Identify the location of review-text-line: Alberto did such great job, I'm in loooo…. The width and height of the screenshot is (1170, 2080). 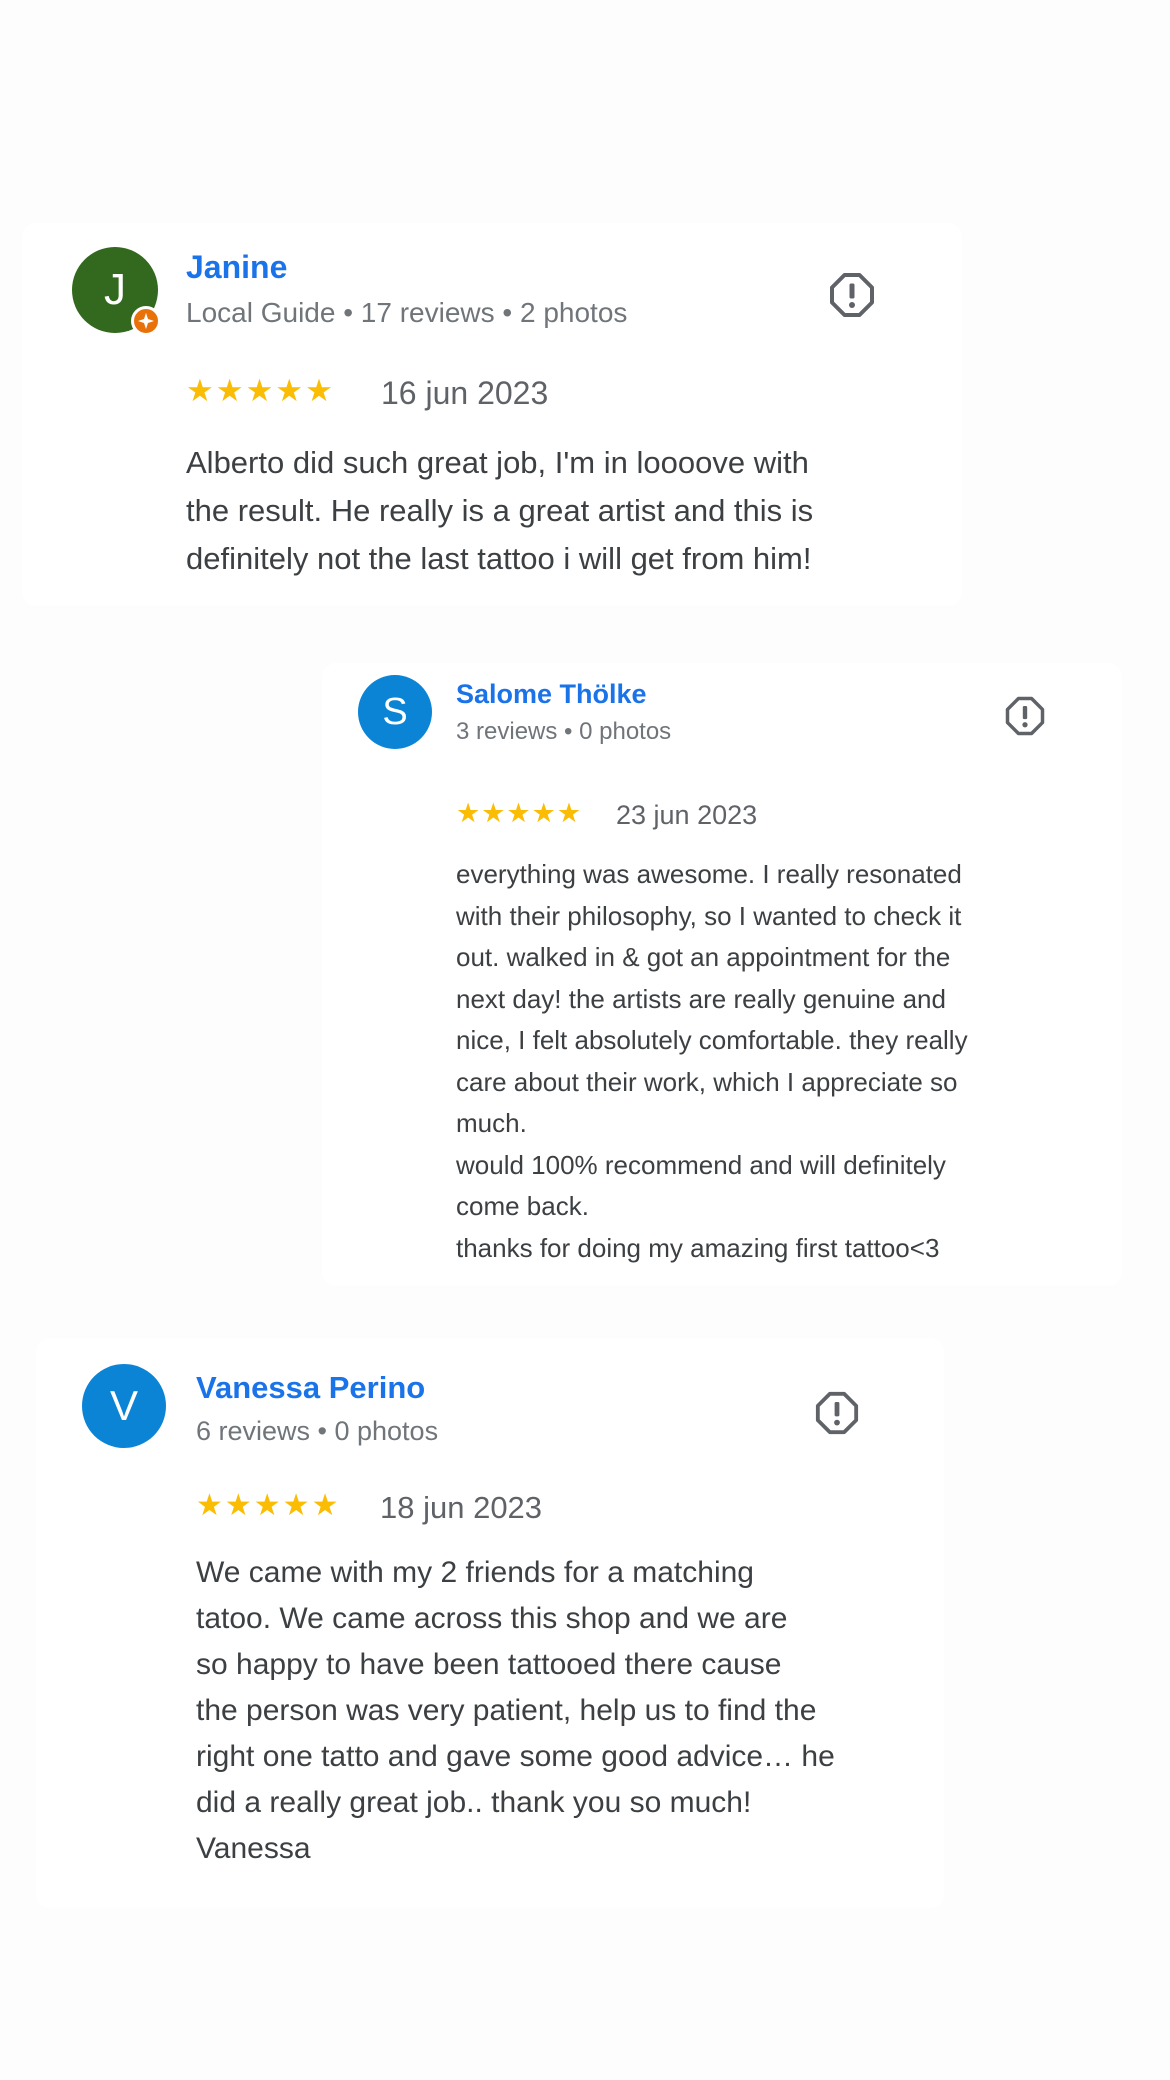
(497, 462).